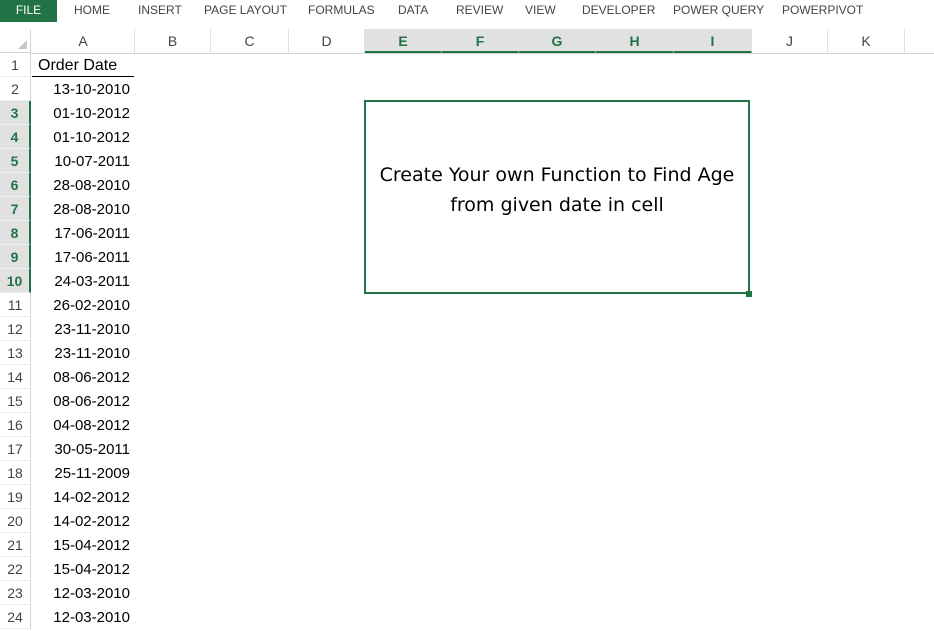  I want to click on cell-a17-order-date: 30-05-2011, so click(83, 449).